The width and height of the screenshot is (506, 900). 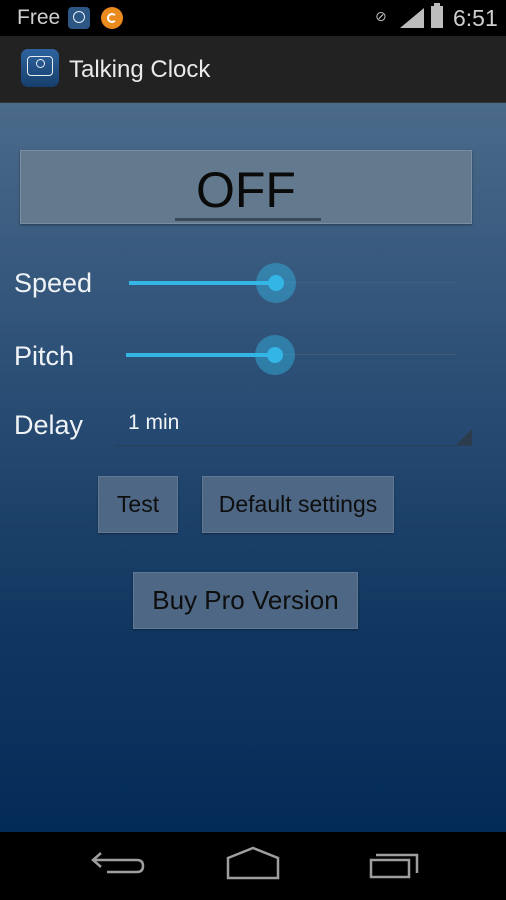 I want to click on default-settings-button: Default settings, so click(x=298, y=504).